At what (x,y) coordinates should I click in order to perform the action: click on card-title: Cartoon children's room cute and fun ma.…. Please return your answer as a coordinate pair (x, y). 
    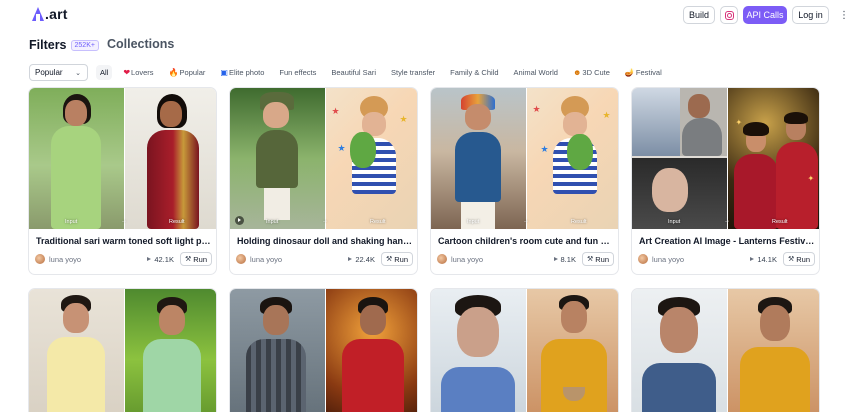
    Looking at the image, I should click on (527, 241).